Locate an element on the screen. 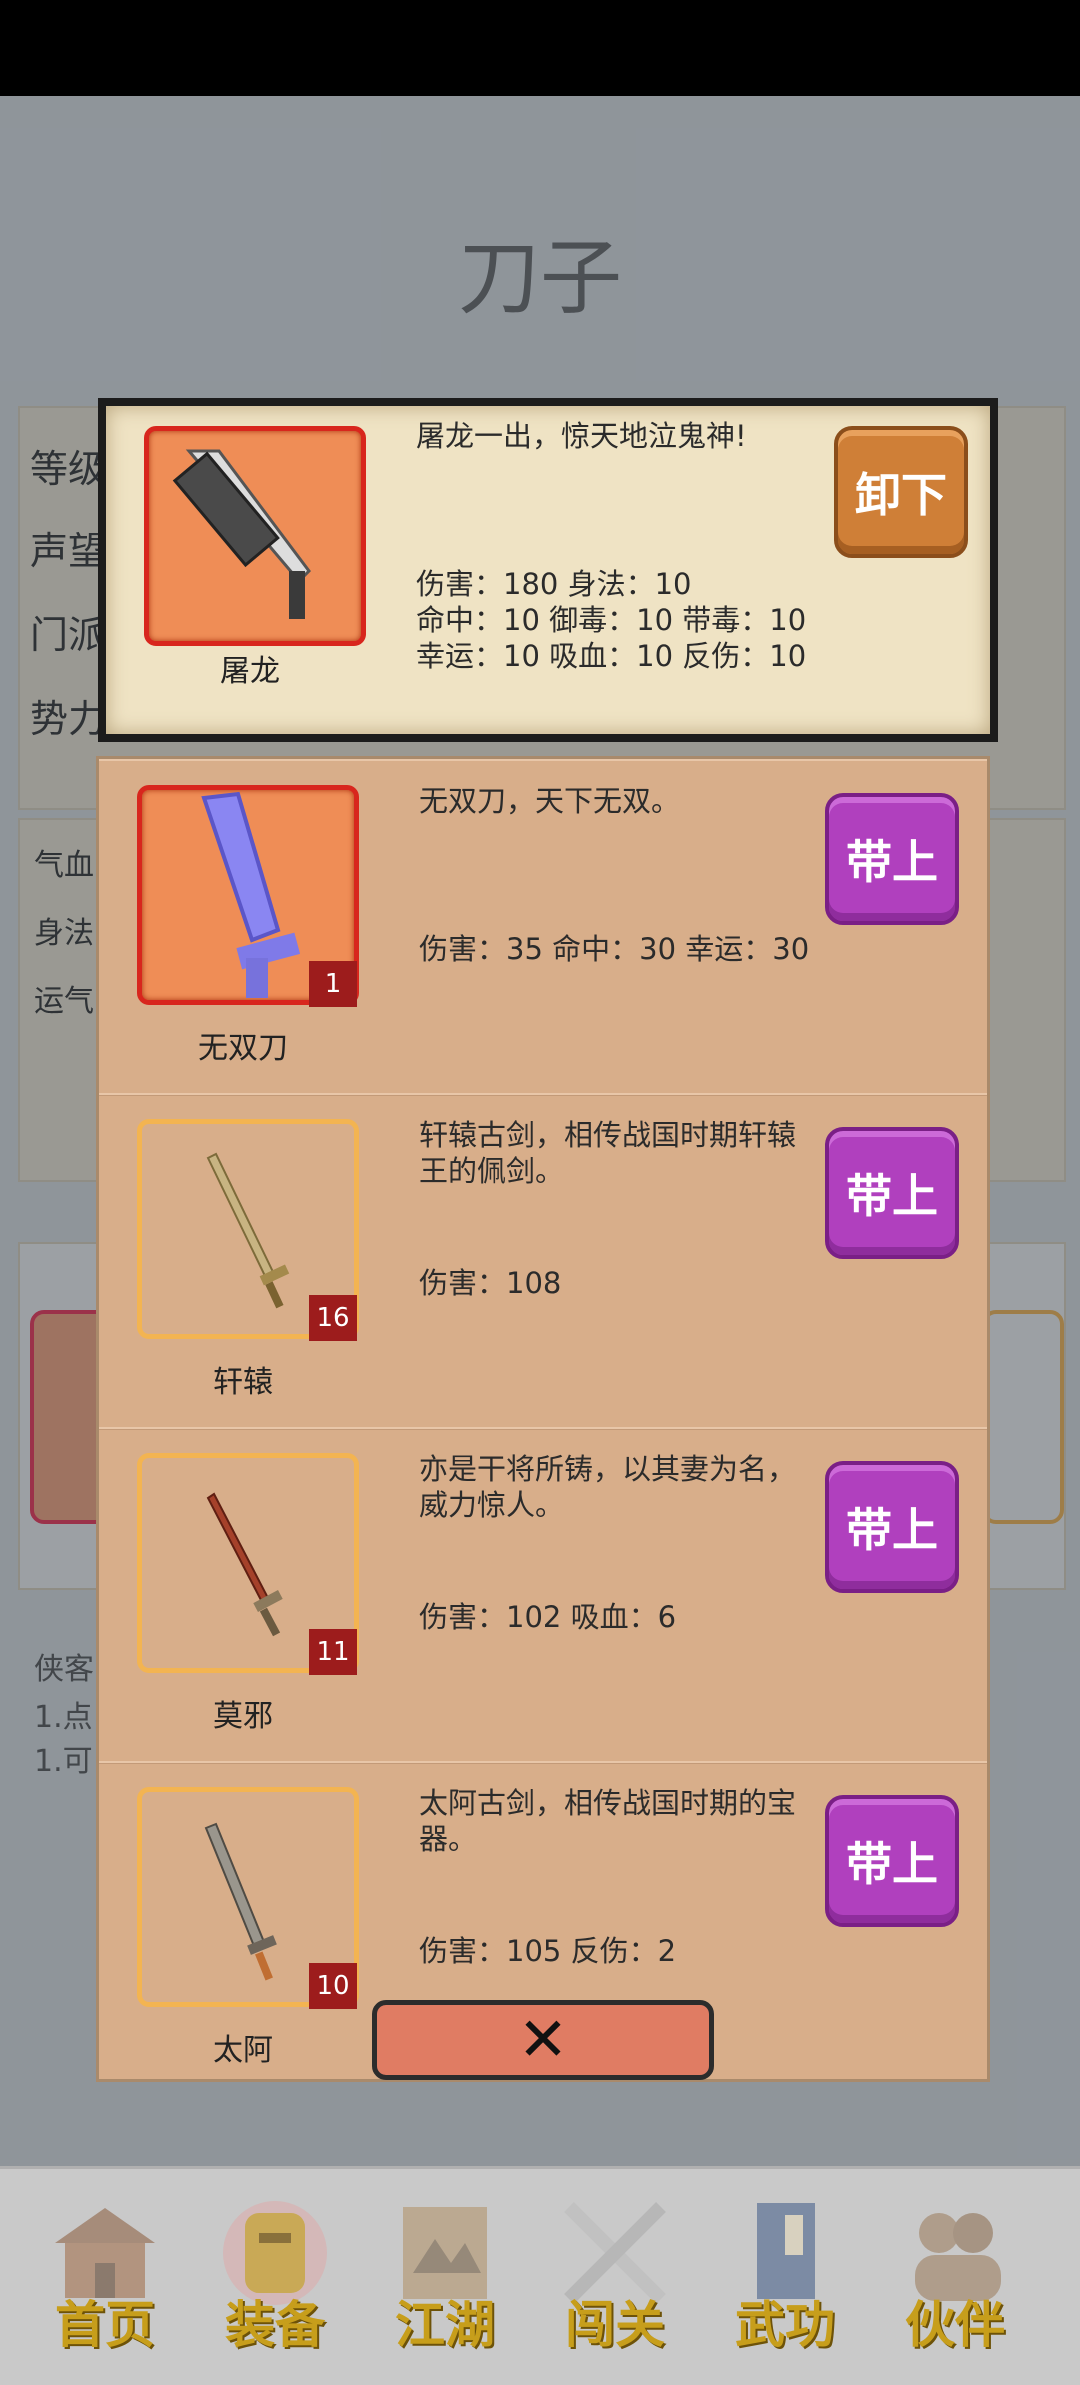  nav-item-equipment: 装备 is located at coordinates (275, 2278).